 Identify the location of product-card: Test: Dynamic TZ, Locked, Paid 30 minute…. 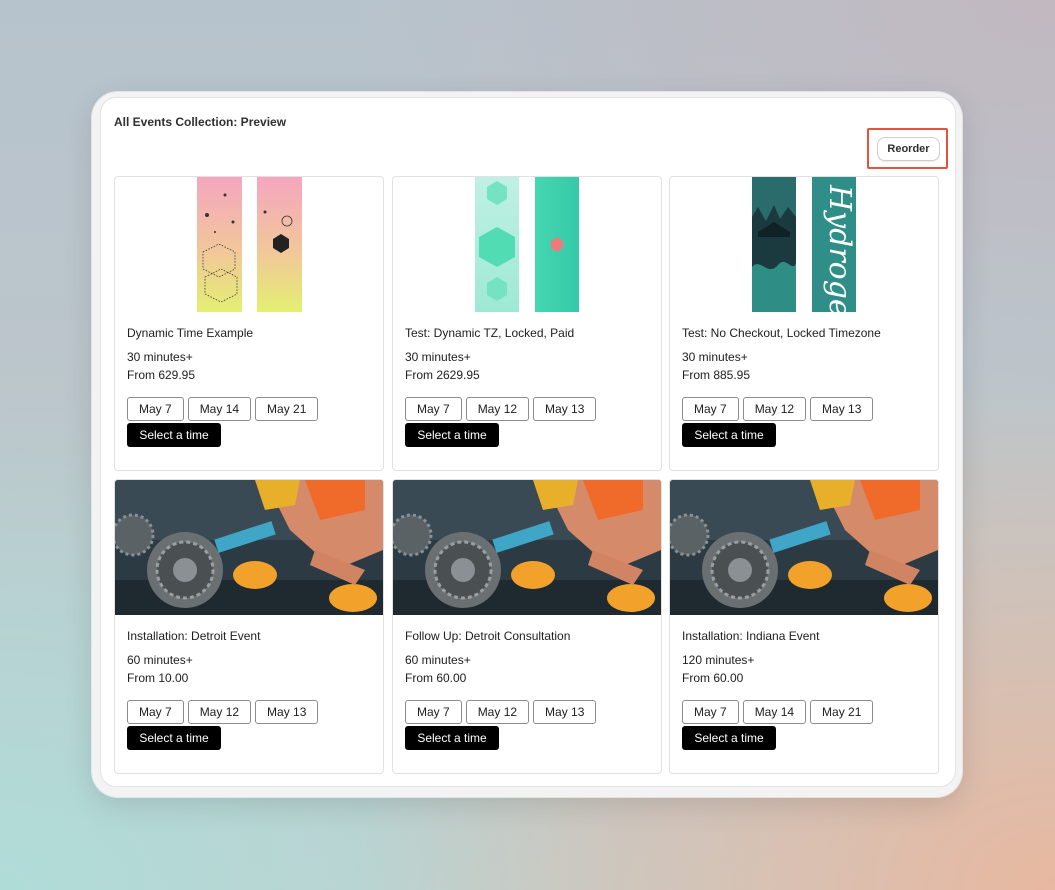
(527, 323).